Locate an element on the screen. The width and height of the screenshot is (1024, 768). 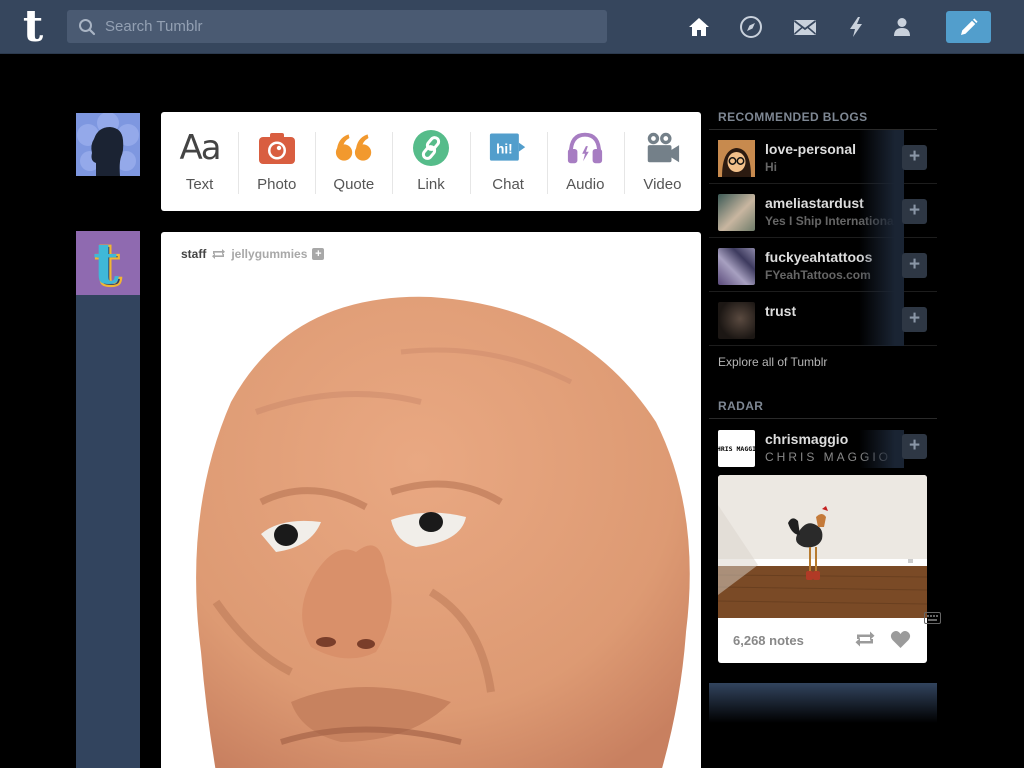
link-icon is located at coordinates (431, 148).